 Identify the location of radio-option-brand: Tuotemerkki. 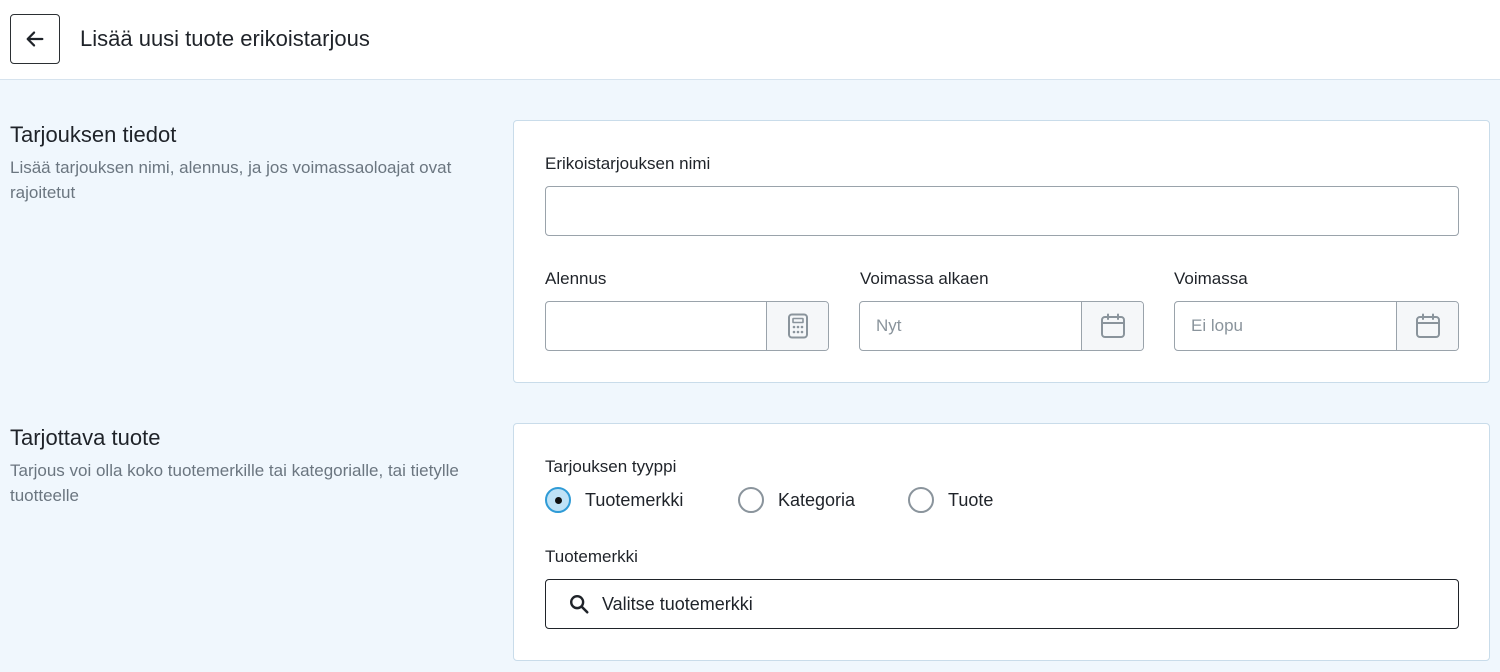
(614, 500).